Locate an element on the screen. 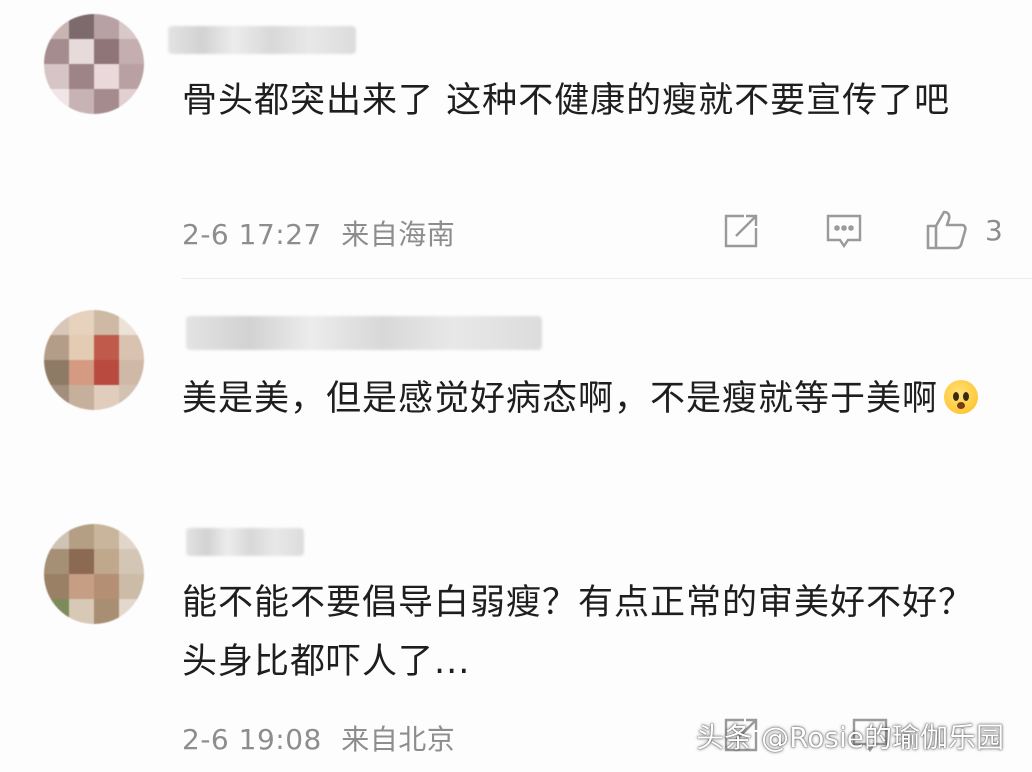 This screenshot has height=772, width=1032. comment-text: 美是美，但是感觉好病态啊，不是瘦就等于美啊 is located at coordinates (592, 399).